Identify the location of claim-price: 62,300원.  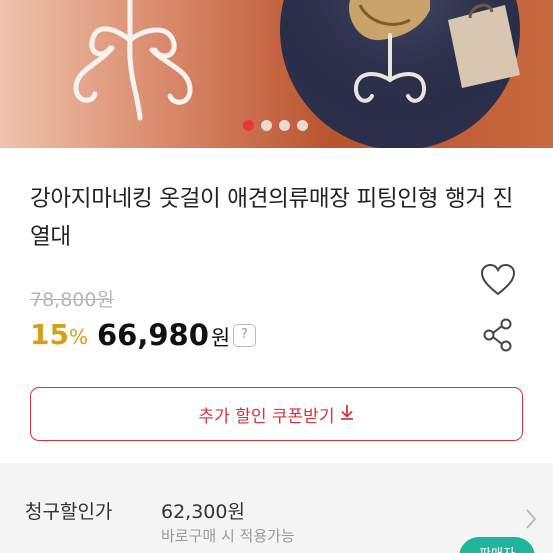
(203, 512).